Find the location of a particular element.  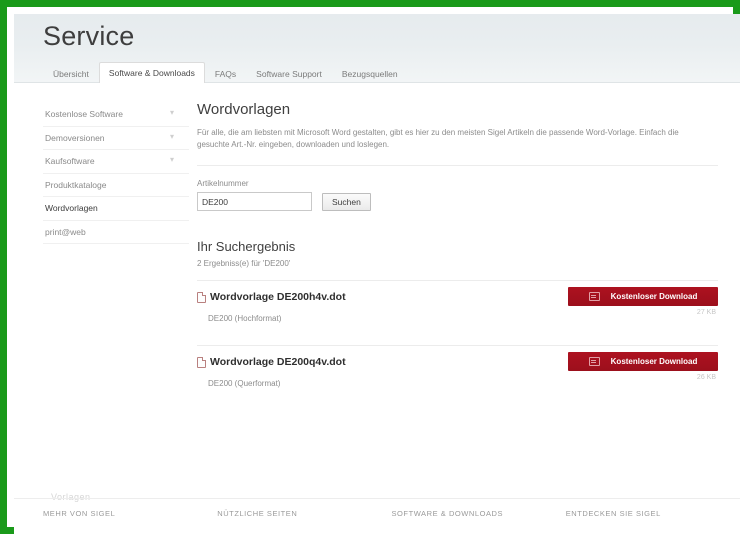

sidebar-item-print-at-web: print@web is located at coordinates (116, 232).